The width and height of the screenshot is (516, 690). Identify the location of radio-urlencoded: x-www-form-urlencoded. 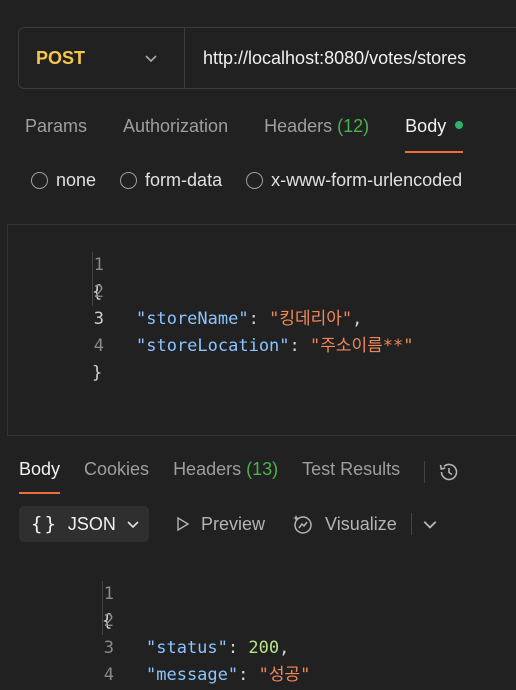
(354, 180).